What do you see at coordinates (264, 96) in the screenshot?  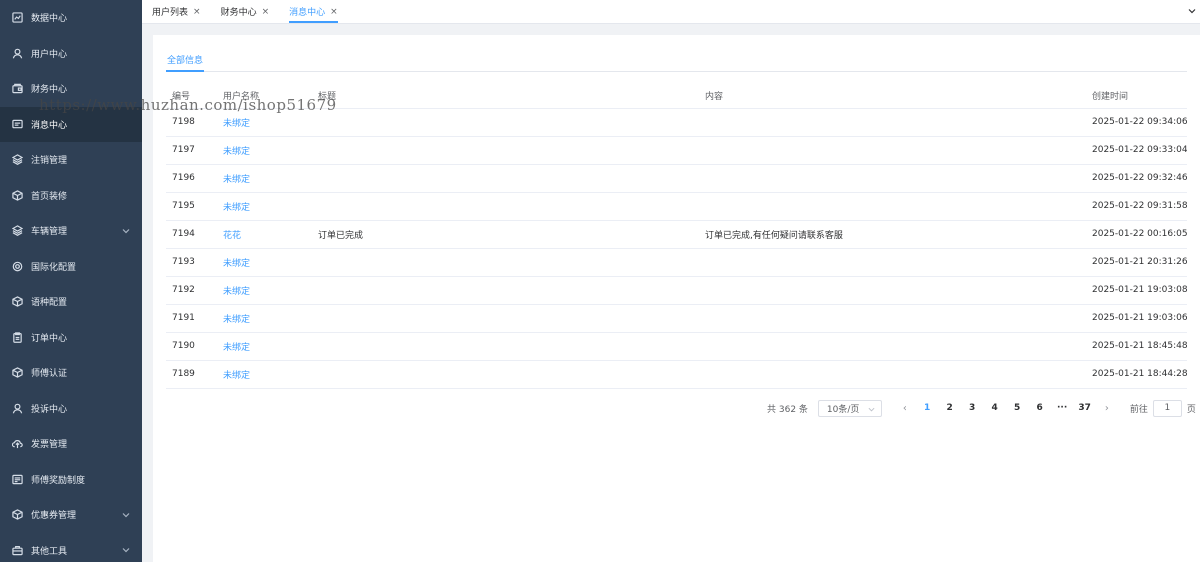 I see `column-header-user: 用户名称` at bounding box center [264, 96].